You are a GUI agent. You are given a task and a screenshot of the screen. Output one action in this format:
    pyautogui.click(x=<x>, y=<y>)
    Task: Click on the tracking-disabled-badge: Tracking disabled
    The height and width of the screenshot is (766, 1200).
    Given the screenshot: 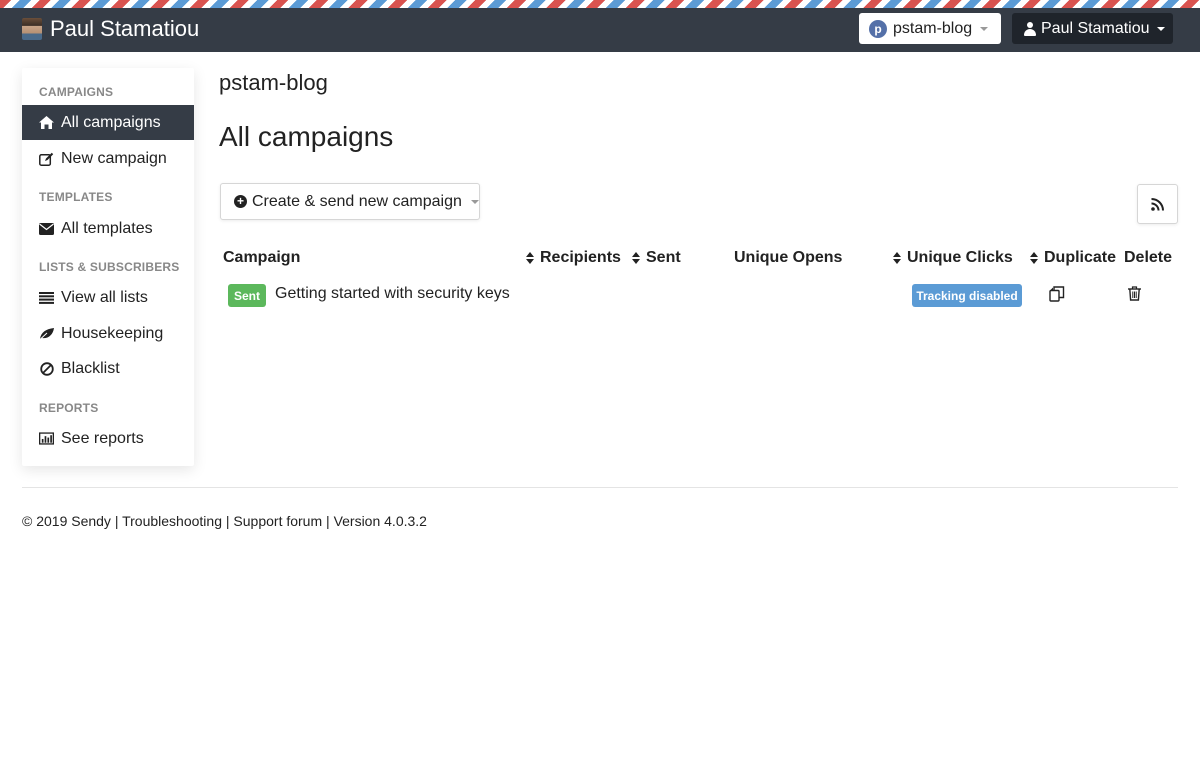 What is the action you would take?
    pyautogui.click(x=967, y=295)
    